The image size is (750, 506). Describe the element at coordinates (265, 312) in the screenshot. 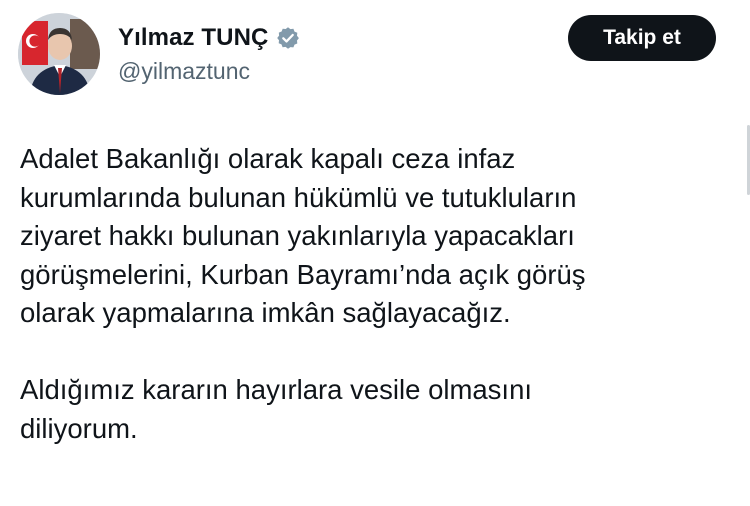

I see `tweet-line: olarak yapmalarına imkân sağlayacağız.` at that location.